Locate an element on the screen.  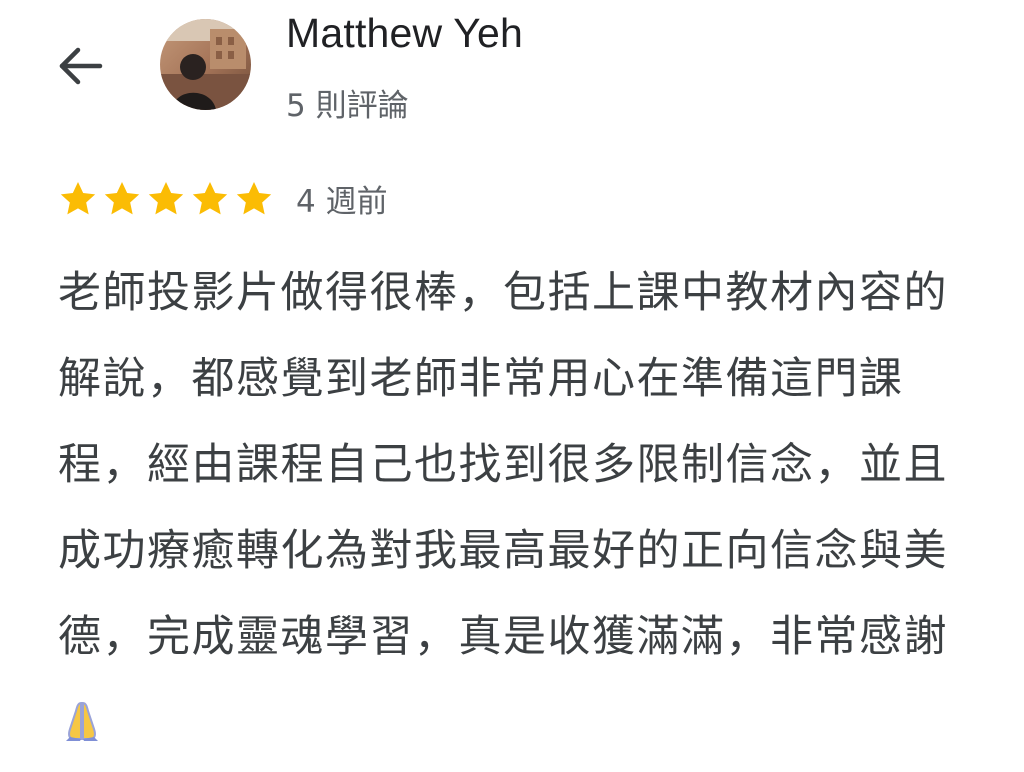
reviewer-name: Matthew Yeh is located at coordinates (404, 33).